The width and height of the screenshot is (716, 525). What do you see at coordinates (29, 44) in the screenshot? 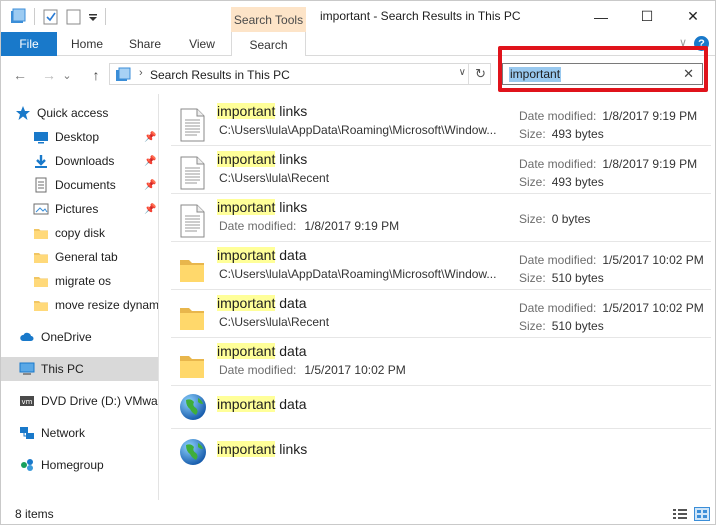
I see `tab-file: File` at bounding box center [29, 44].